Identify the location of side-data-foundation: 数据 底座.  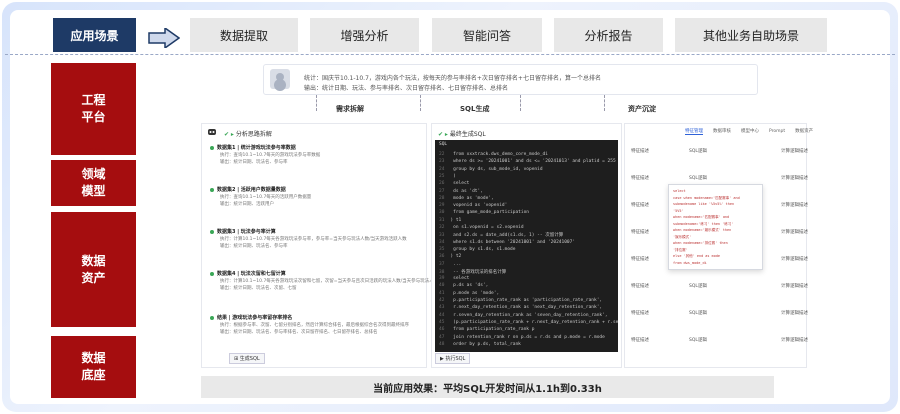
(93, 367).